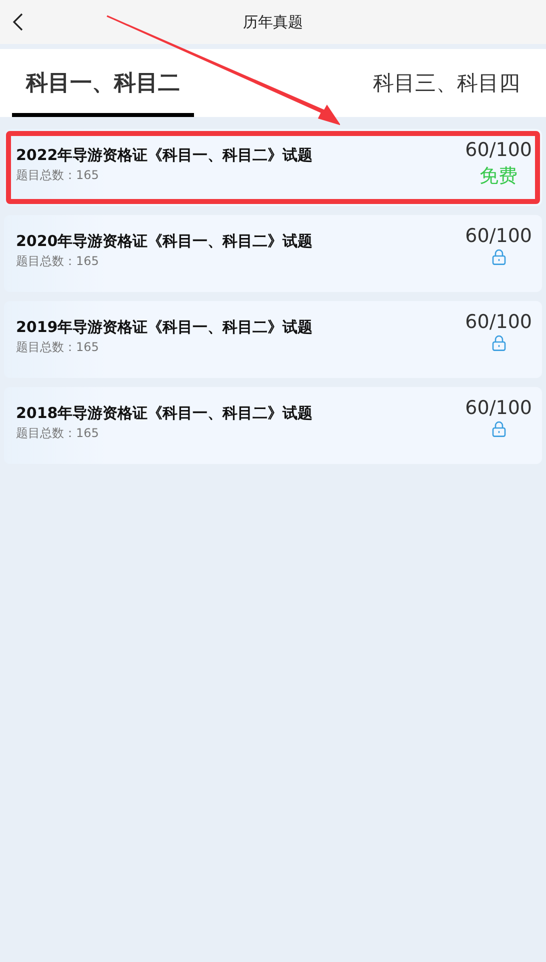  Describe the element at coordinates (164, 241) in the screenshot. I see `paper-title: 2020年导游资格证《科目一、科目二》试题` at that location.